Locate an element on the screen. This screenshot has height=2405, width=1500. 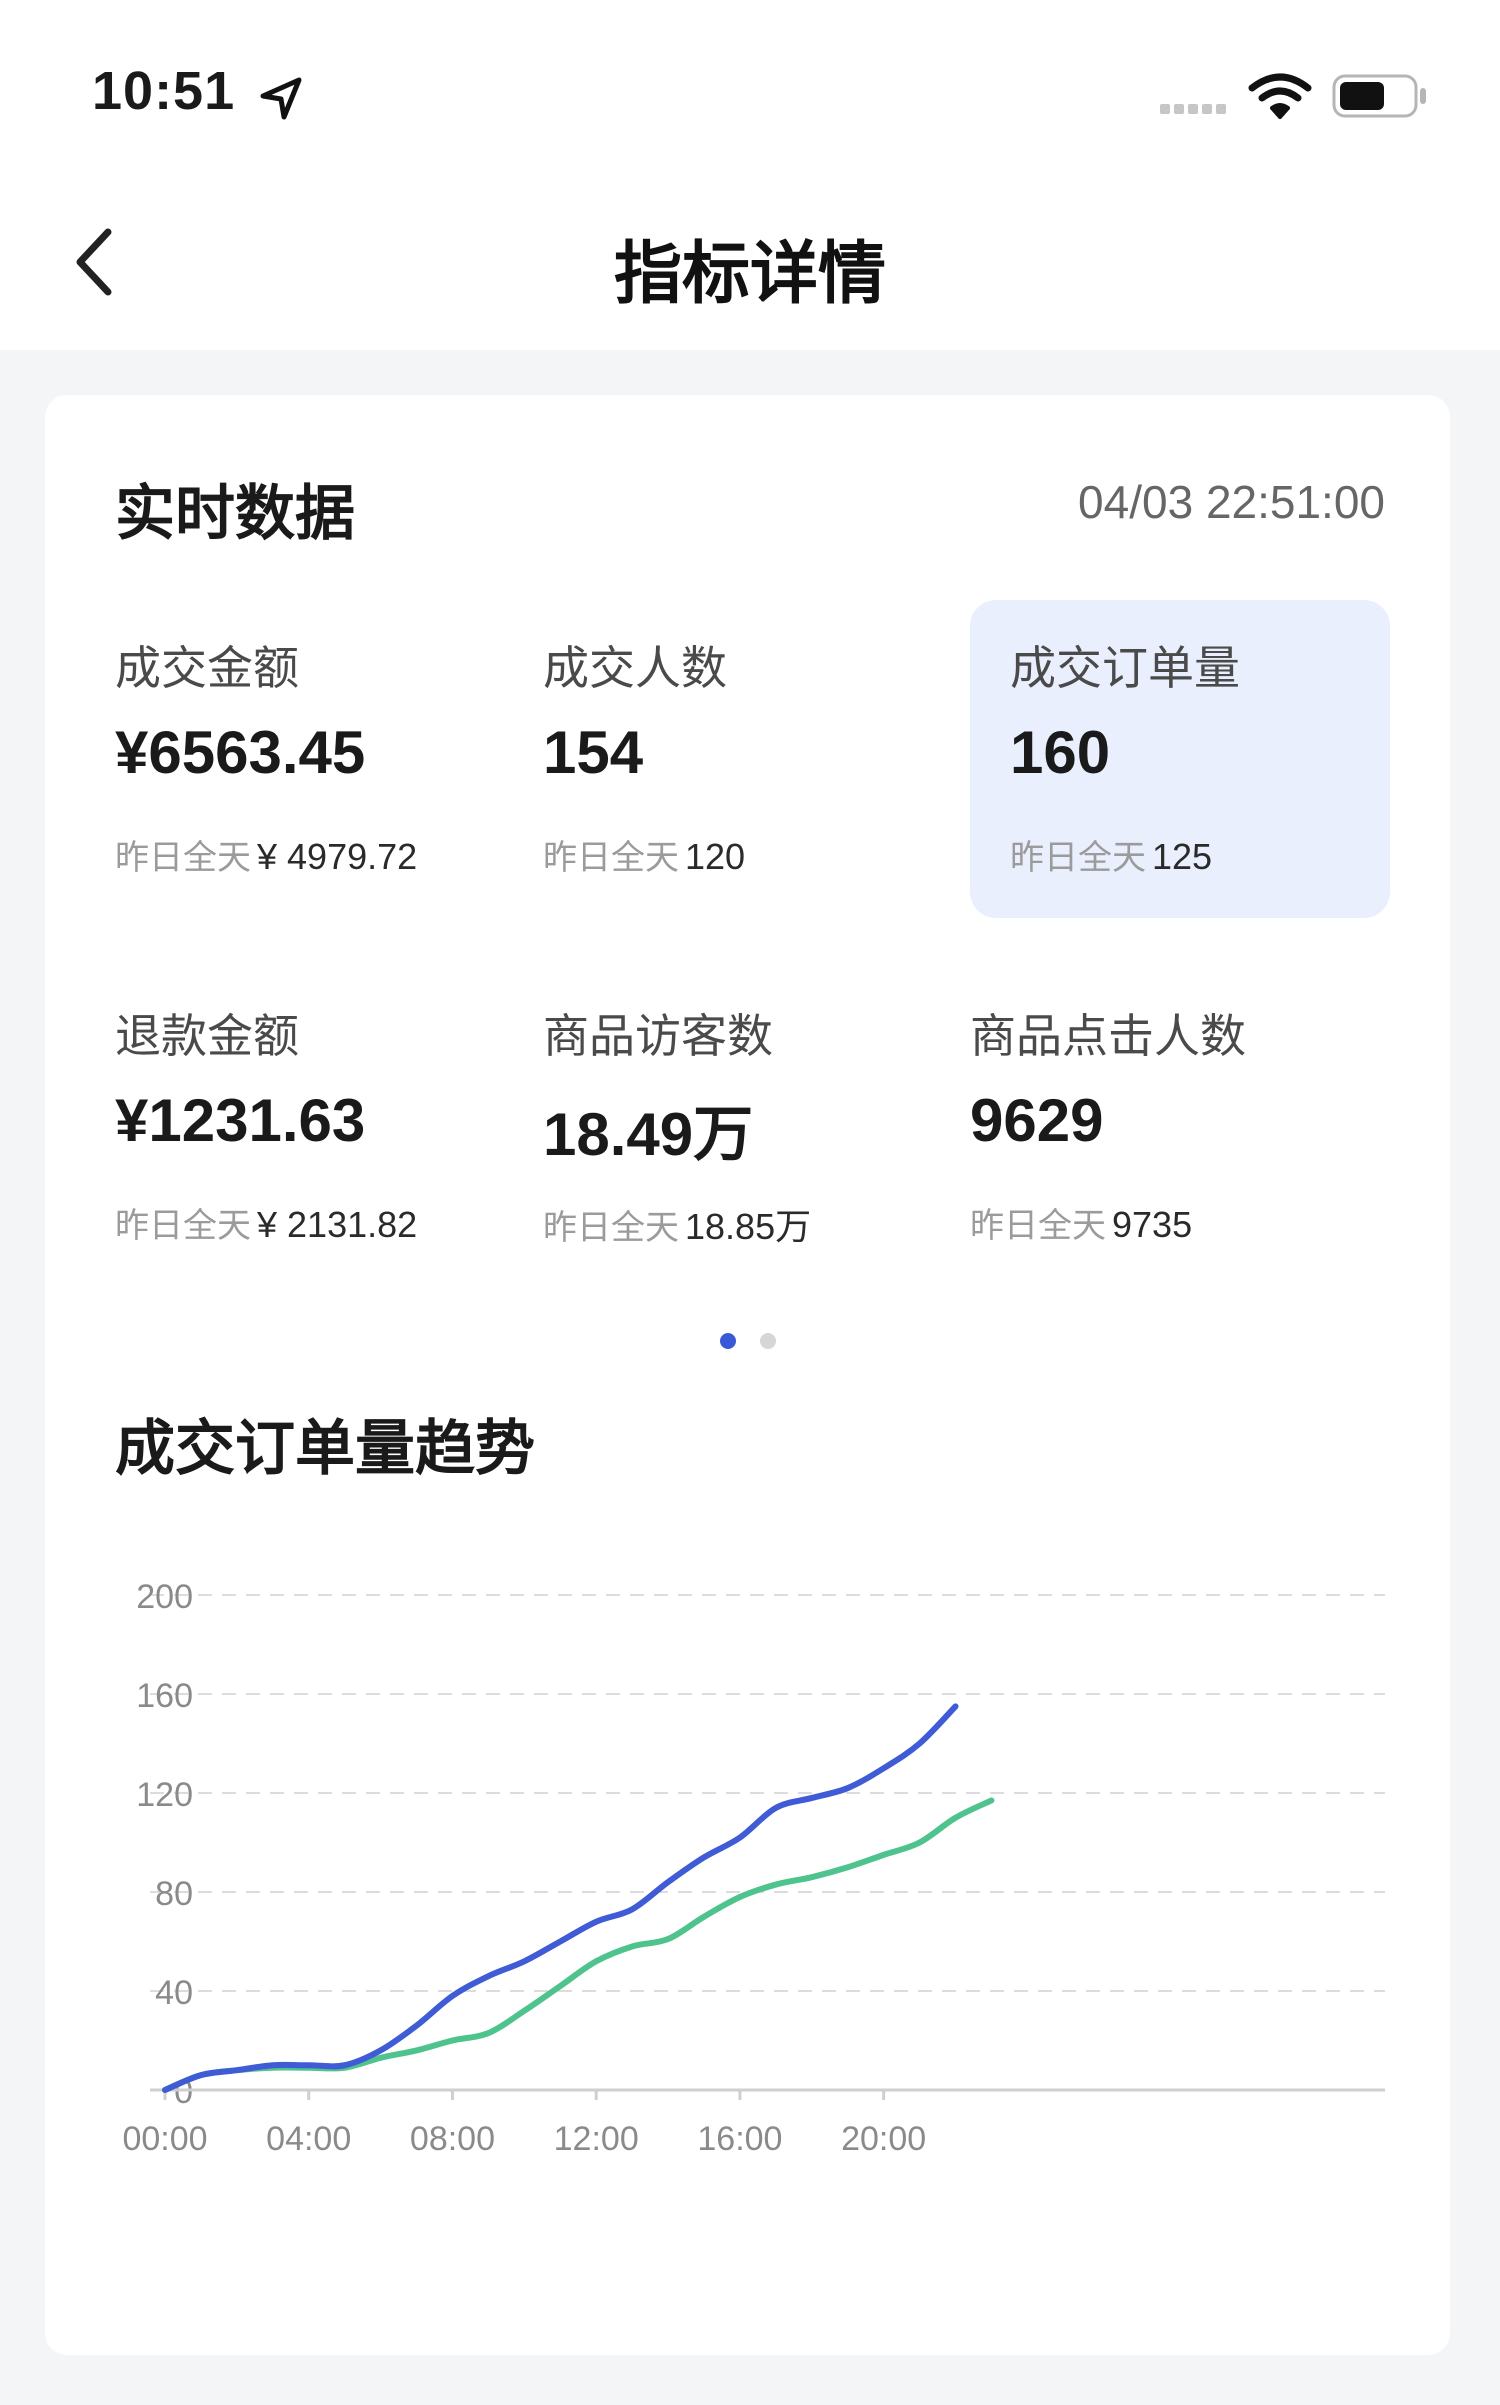
yesterday-value: 125 is located at coordinates (1182, 856).